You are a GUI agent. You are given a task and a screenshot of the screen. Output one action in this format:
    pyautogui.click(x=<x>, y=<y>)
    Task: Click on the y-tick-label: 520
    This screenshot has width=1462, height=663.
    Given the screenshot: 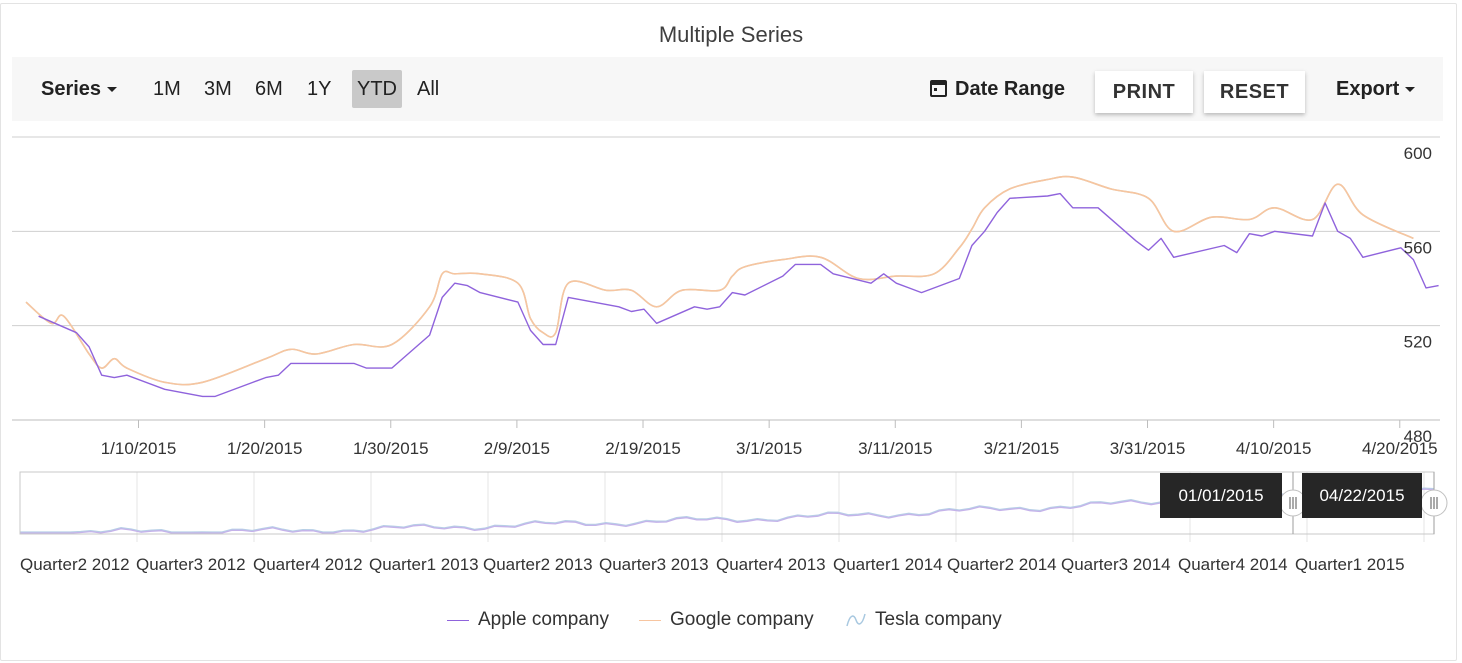 What is the action you would take?
    pyautogui.click(x=1418, y=342)
    